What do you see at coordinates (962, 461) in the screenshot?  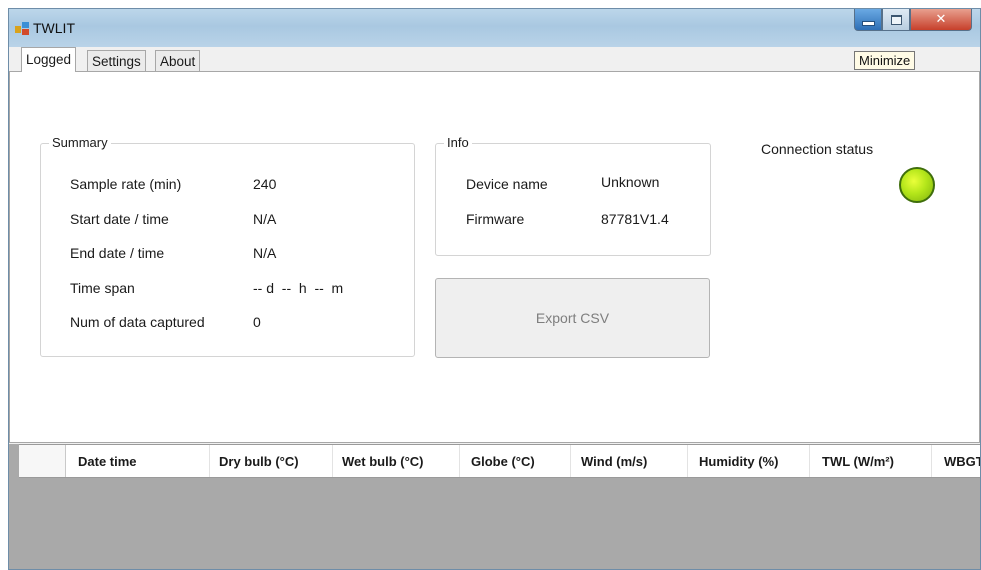 I see `col-wbgt: WBGT` at bounding box center [962, 461].